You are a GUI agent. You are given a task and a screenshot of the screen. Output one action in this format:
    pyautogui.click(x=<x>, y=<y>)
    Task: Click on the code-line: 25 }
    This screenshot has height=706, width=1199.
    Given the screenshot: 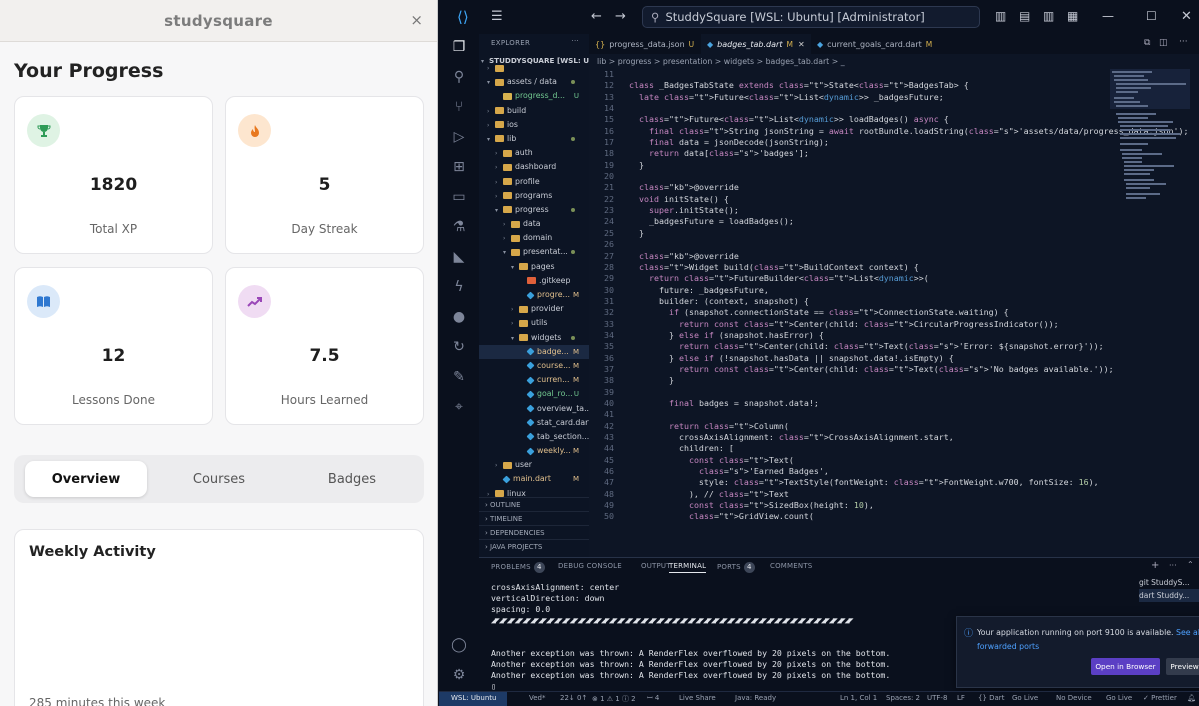 What is the action you would take?
    pyautogui.click(x=894, y=233)
    